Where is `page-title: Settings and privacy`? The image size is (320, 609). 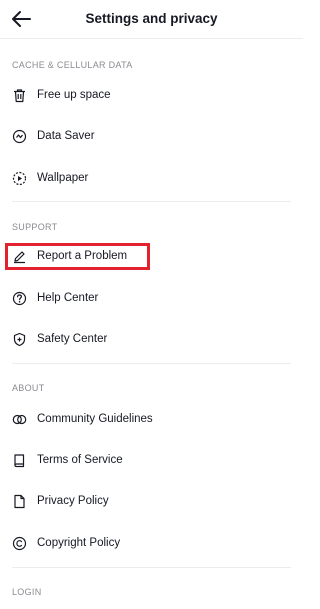
page-title: Settings and privacy is located at coordinates (151, 18).